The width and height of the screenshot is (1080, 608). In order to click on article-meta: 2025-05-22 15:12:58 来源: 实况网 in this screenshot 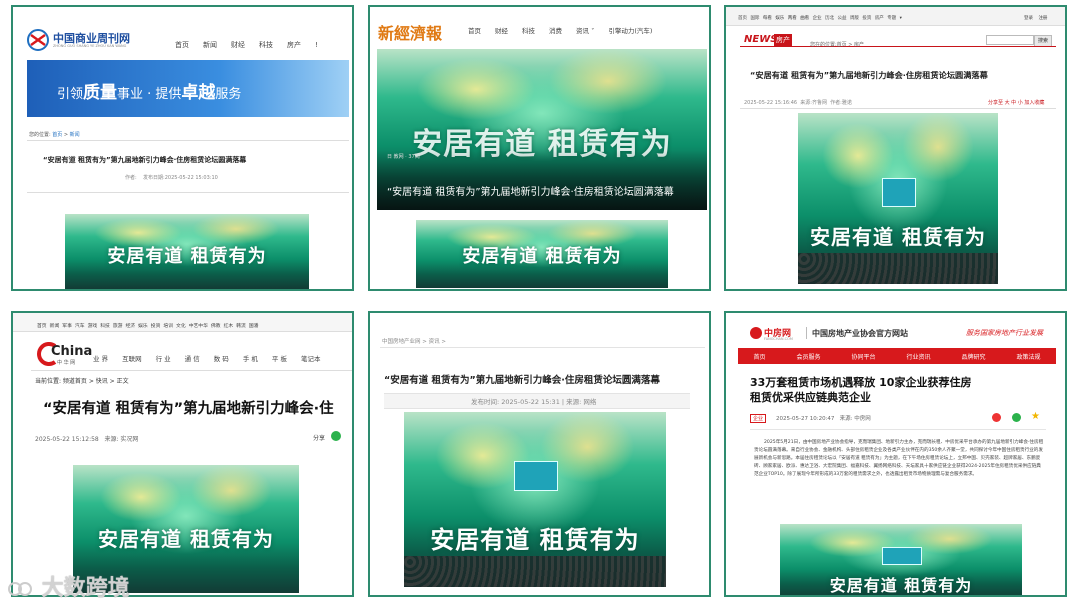, I will do `click(87, 439)`.